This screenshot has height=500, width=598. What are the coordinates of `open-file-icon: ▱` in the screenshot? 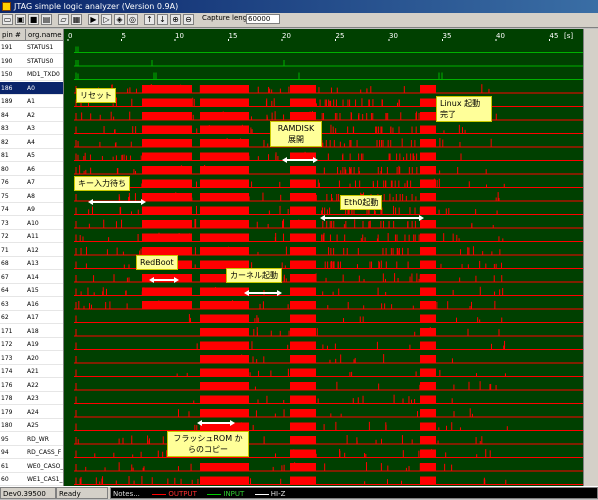 It's located at (63, 19).